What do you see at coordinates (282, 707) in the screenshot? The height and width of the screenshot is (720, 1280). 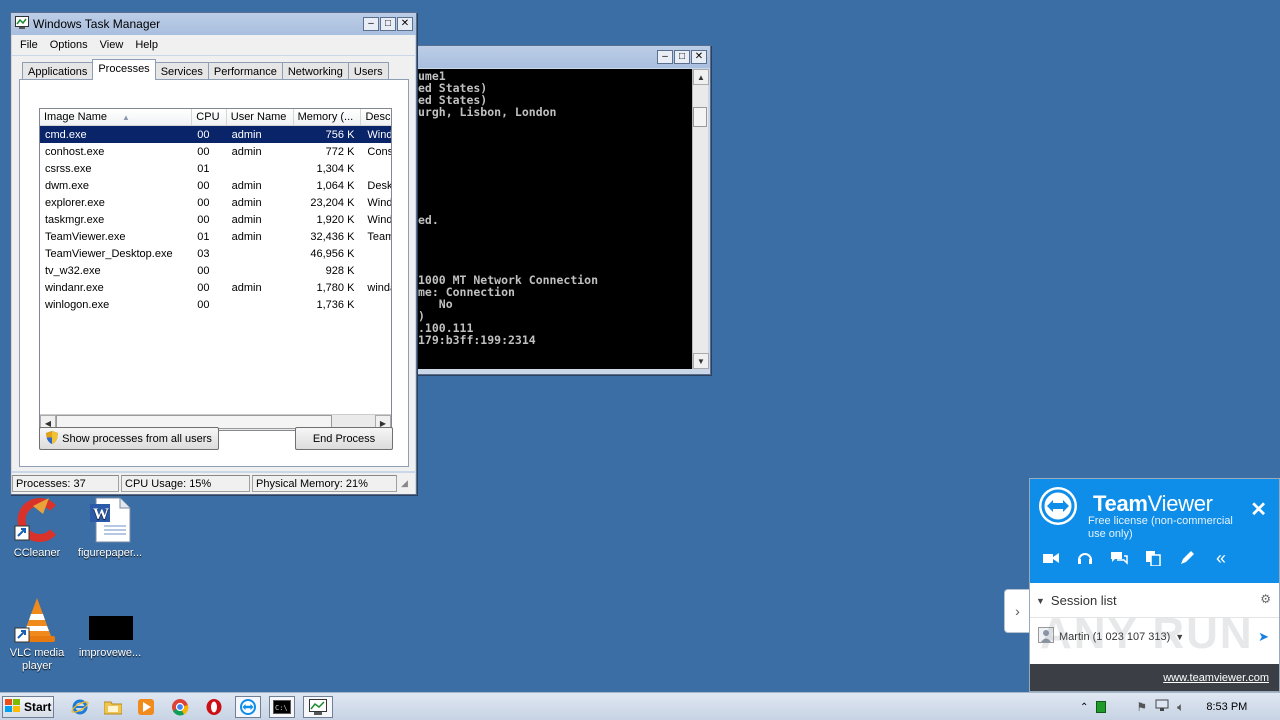 I see `cmd-icon: C:\` at bounding box center [282, 707].